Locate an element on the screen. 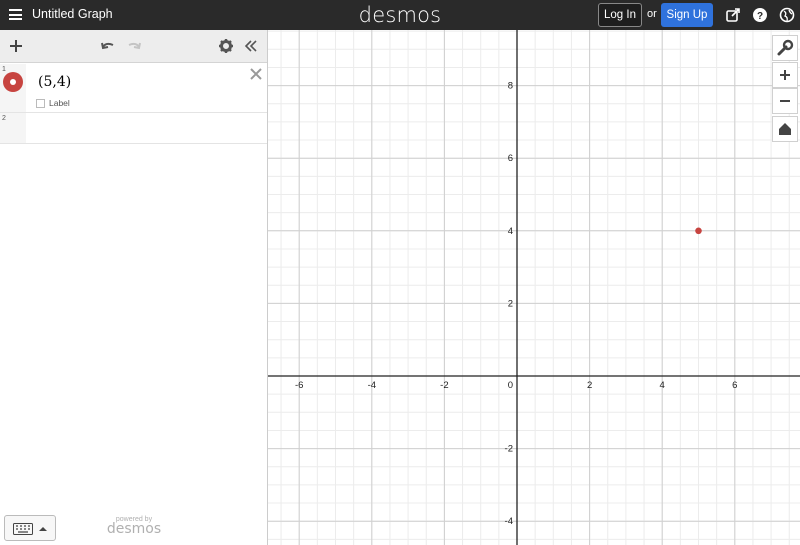 This screenshot has width=800, height=545. powered-by-desmos: powered by desmos is located at coordinates (134, 526).